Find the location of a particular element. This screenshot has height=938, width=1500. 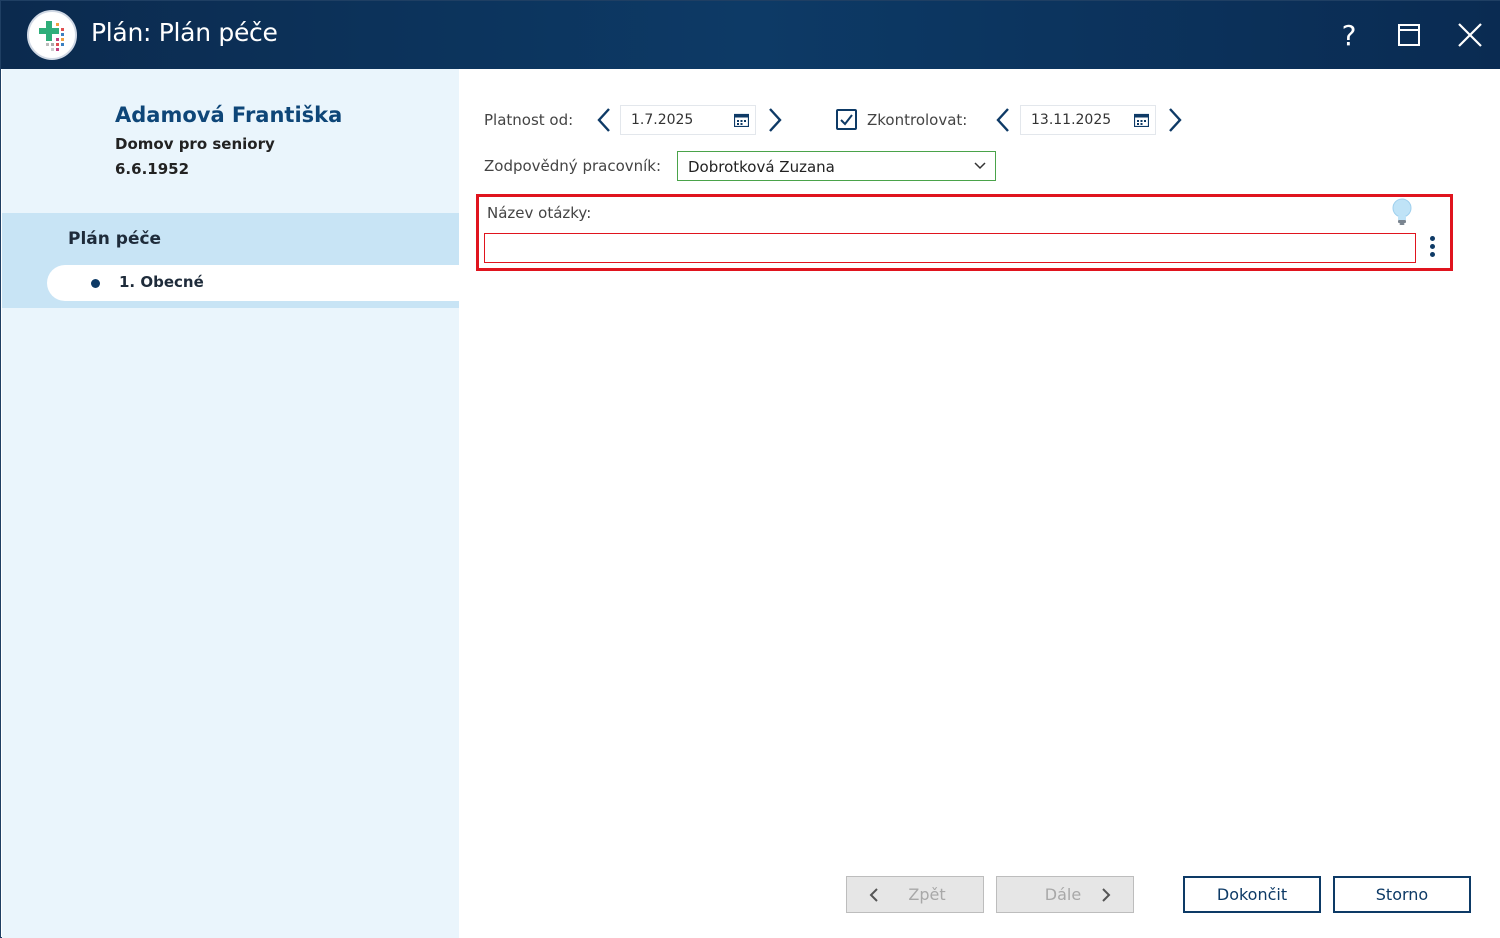

cancel-button: Storno is located at coordinates (1402, 894).